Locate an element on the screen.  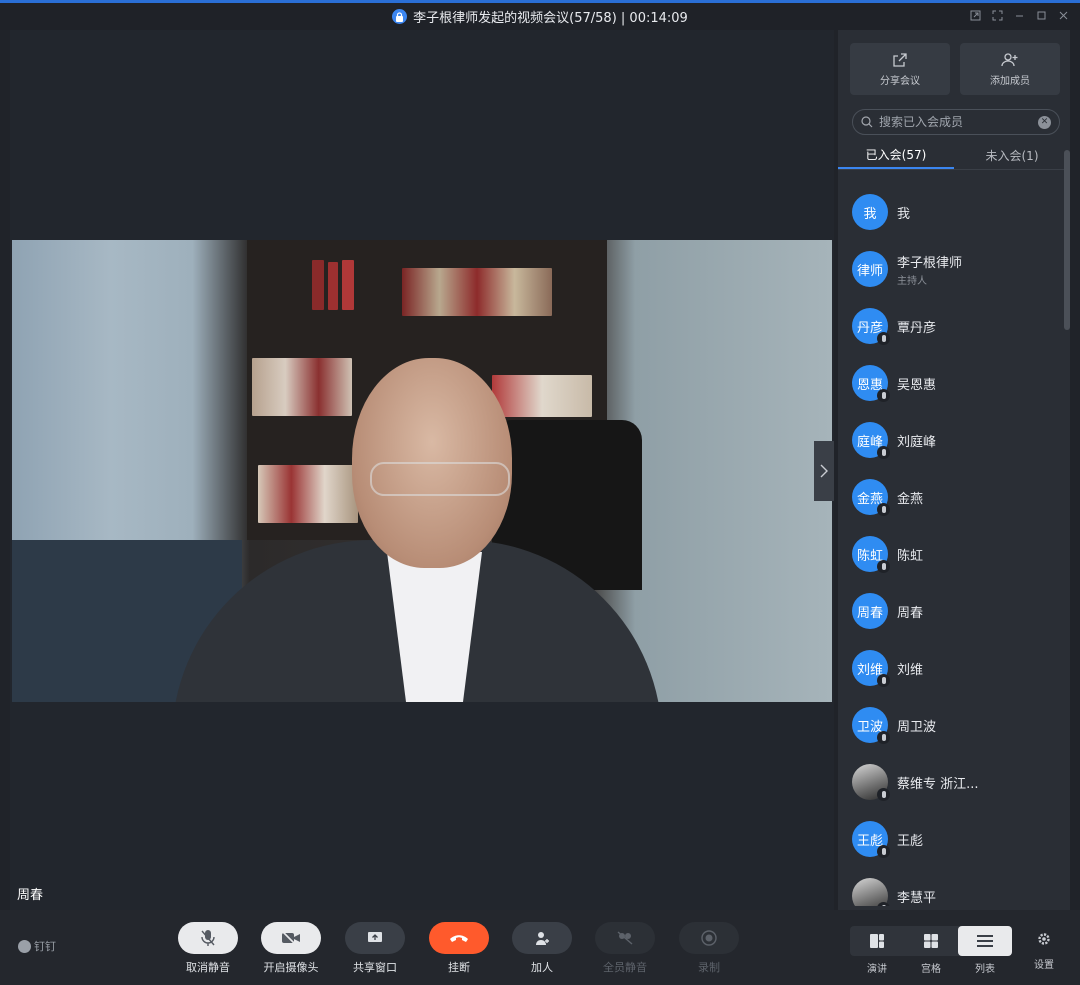
list-item: 金燕 金燕 is located at coordinates (957, 497).